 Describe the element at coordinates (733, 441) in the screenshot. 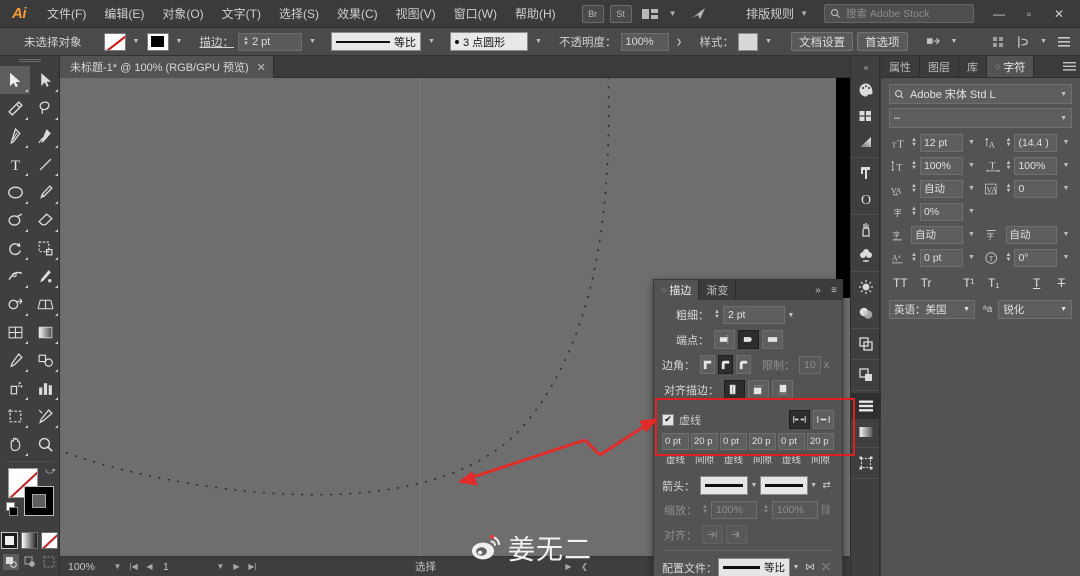

I see `dash-value-3: 0 pt` at that location.